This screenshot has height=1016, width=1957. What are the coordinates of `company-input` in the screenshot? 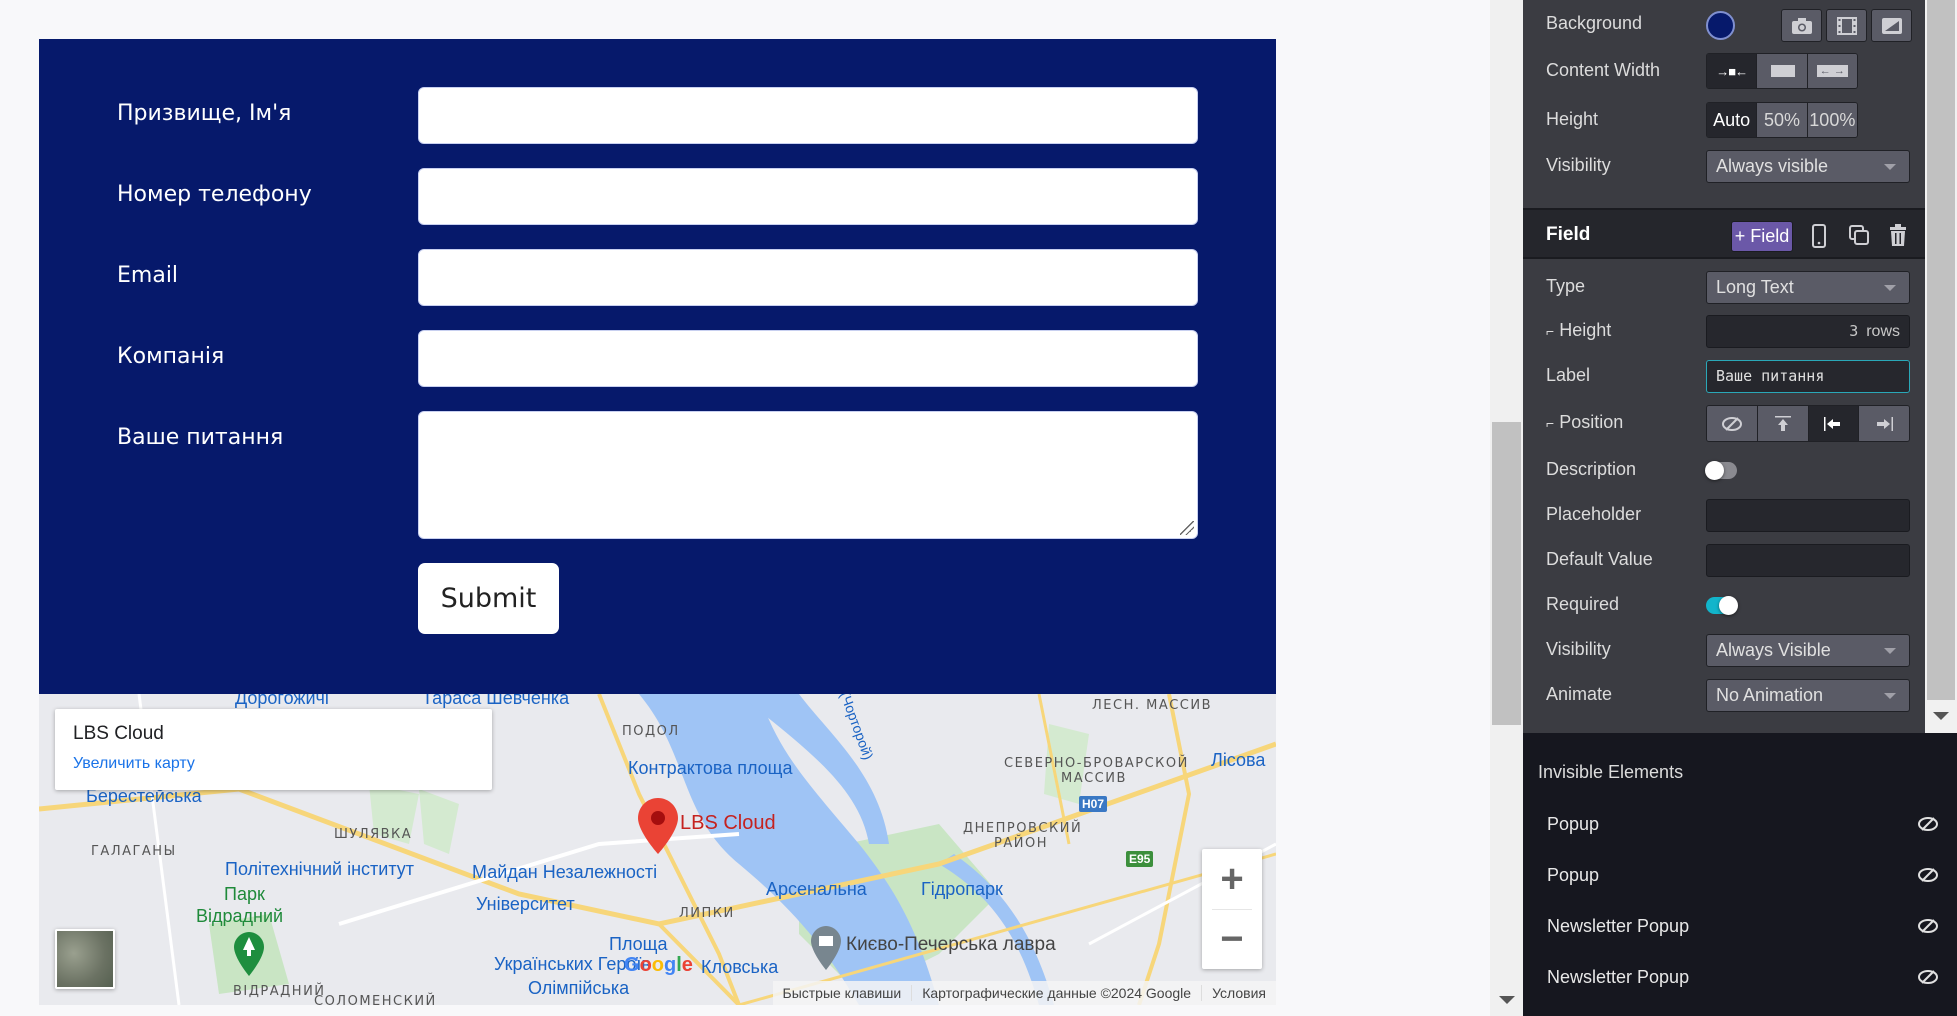 It's located at (808, 358).